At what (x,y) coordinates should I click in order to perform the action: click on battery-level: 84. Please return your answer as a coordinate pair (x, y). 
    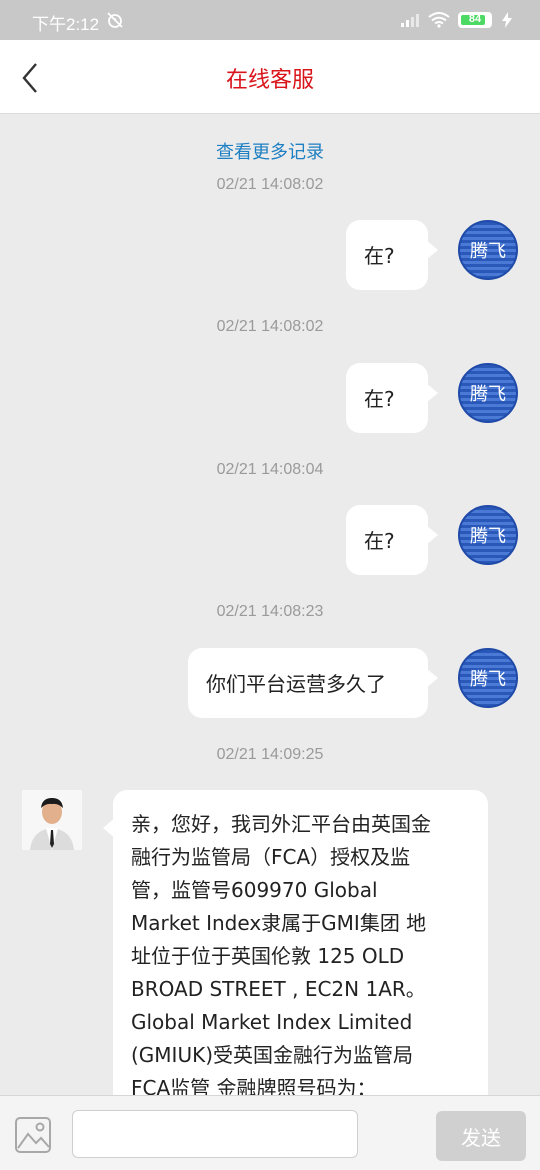
    Looking at the image, I should click on (475, 19).